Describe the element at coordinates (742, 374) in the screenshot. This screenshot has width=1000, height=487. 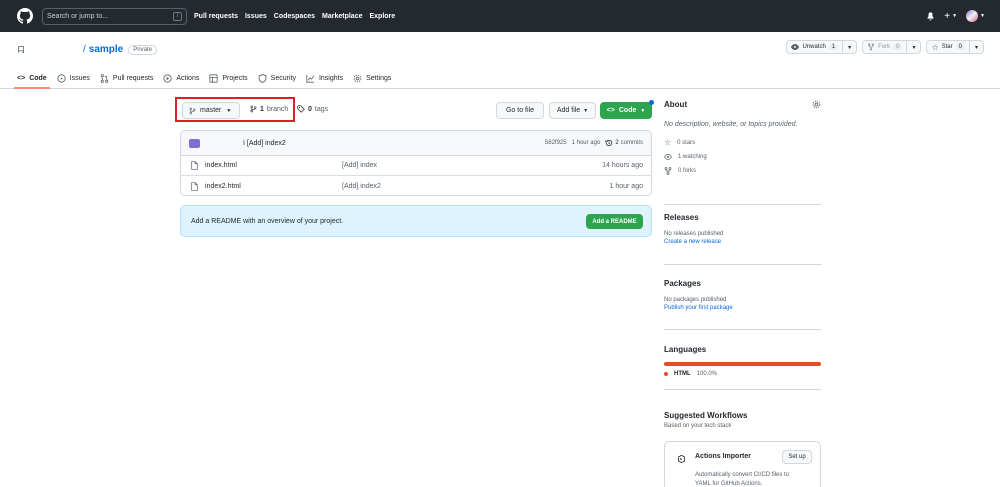
I see `language-item: HTML 100.0%` at that location.